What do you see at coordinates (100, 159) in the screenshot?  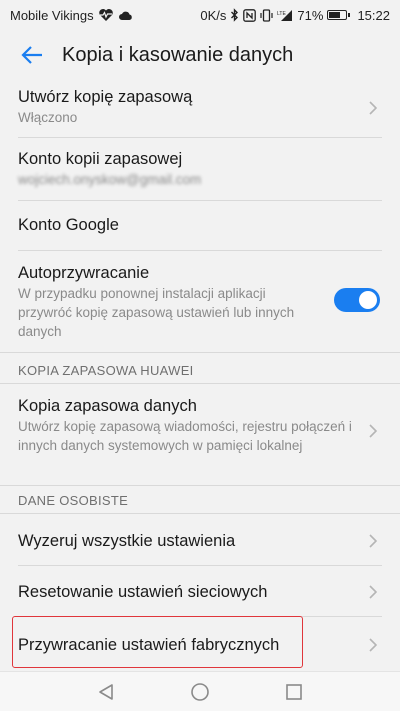 I see `backup-account-title: Konto kopii zapasowej` at bounding box center [100, 159].